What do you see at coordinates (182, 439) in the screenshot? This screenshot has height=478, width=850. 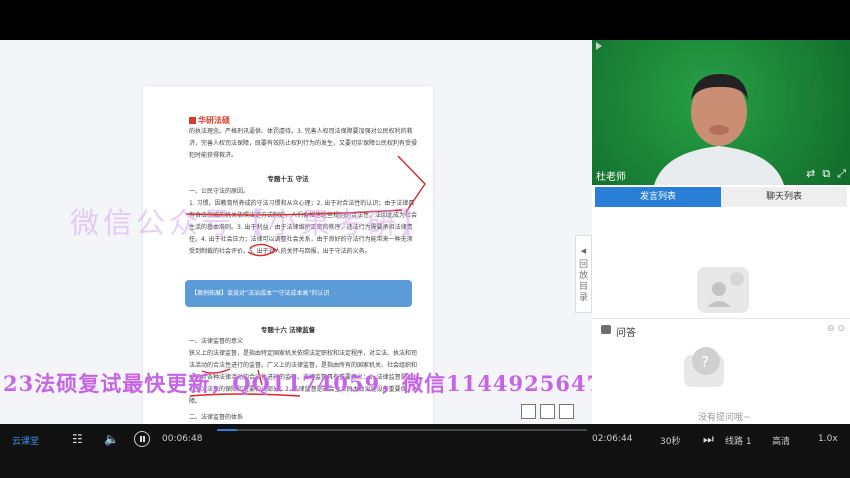 I see `current-time: 00:06:48` at bounding box center [182, 439].